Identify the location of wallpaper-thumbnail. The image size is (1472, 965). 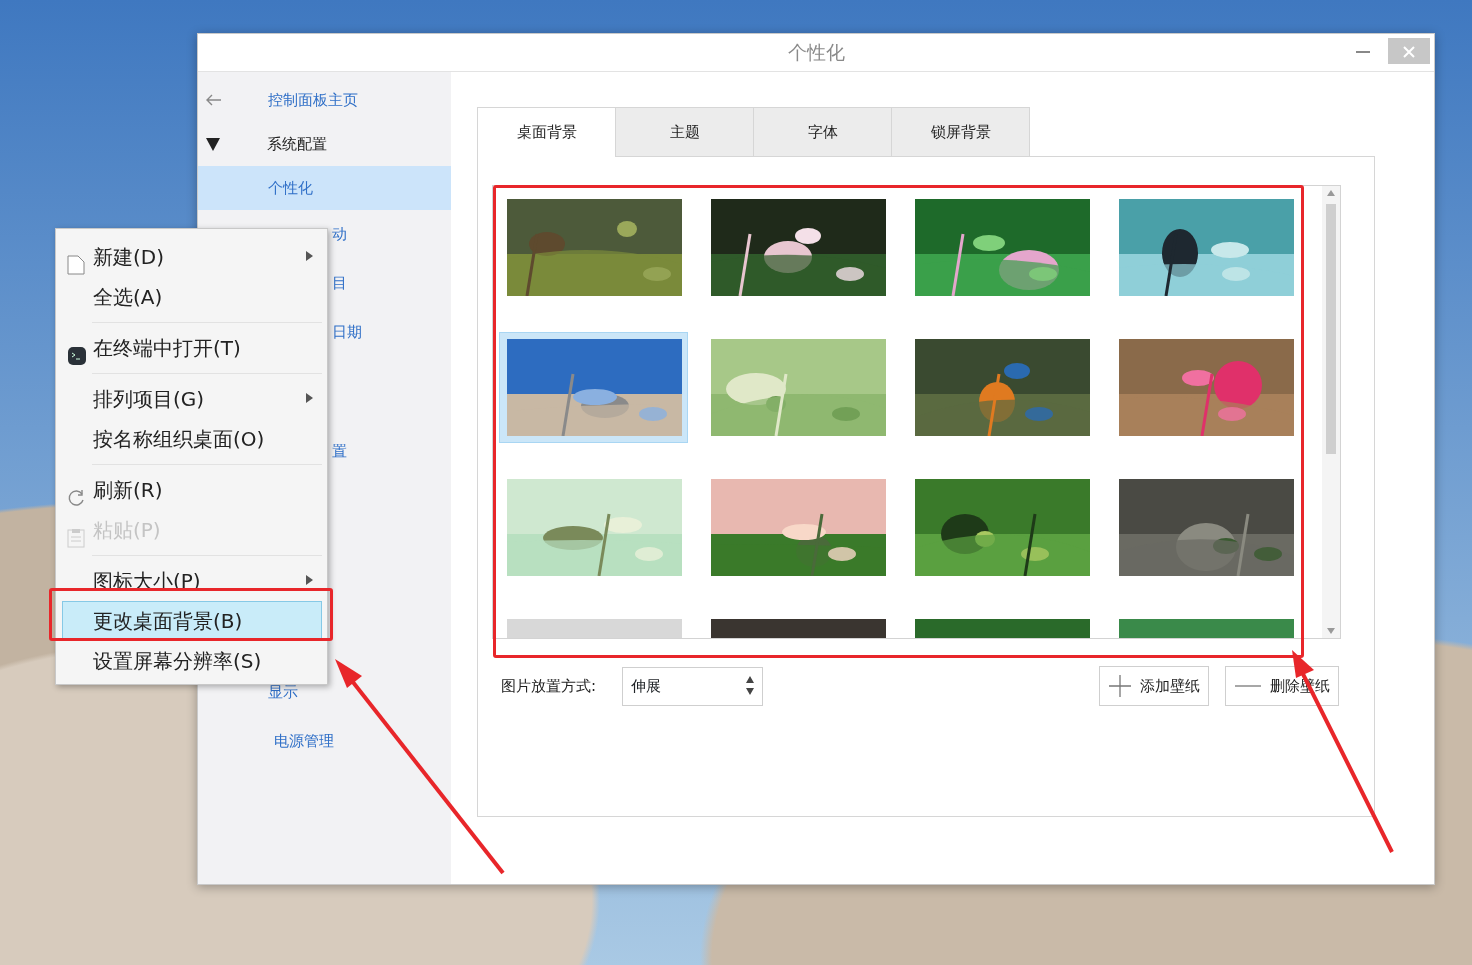
(593, 387).